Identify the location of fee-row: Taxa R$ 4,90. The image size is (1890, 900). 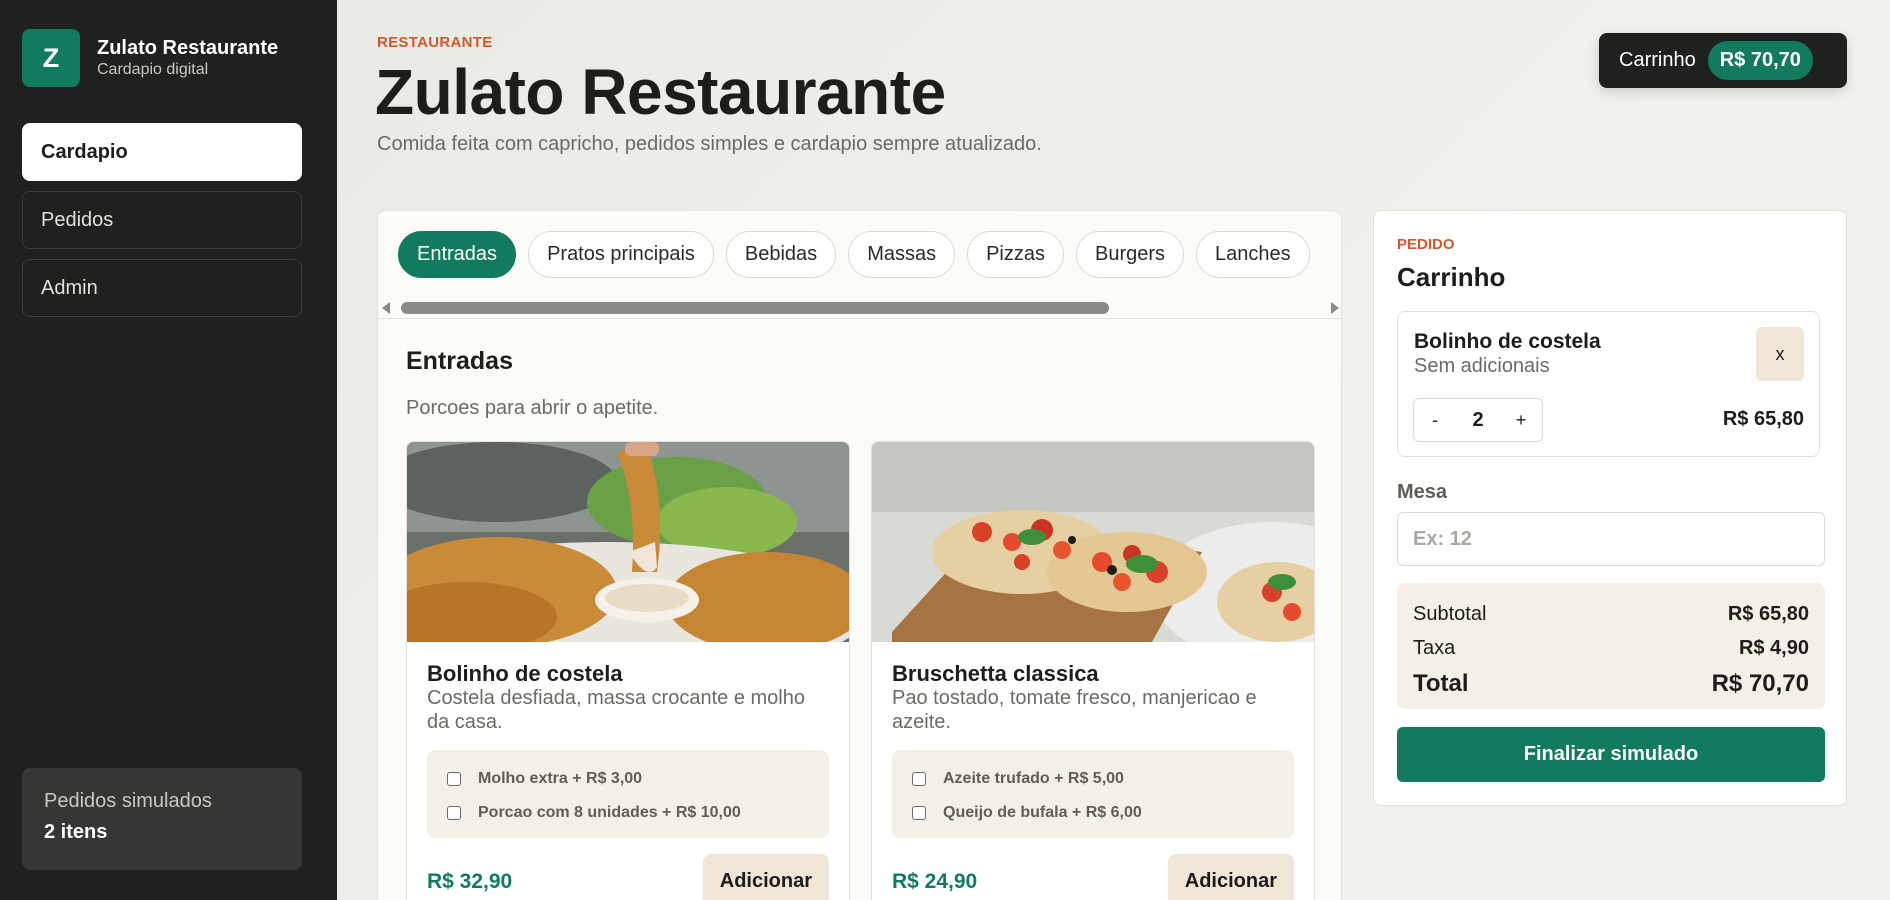
(1611, 648).